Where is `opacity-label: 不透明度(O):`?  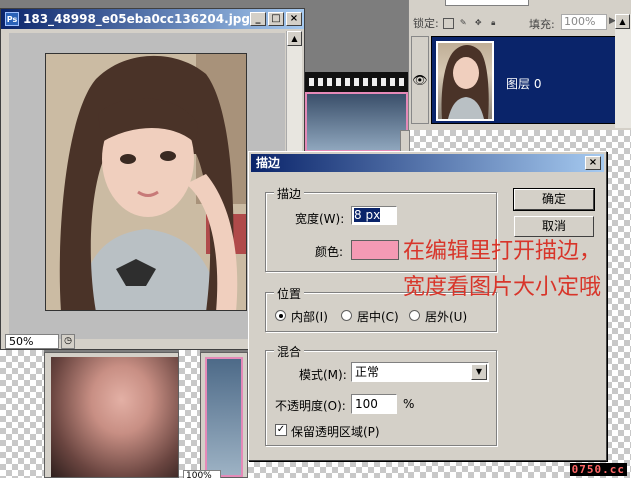
opacity-label: 不透明度(O): is located at coordinates (310, 406).